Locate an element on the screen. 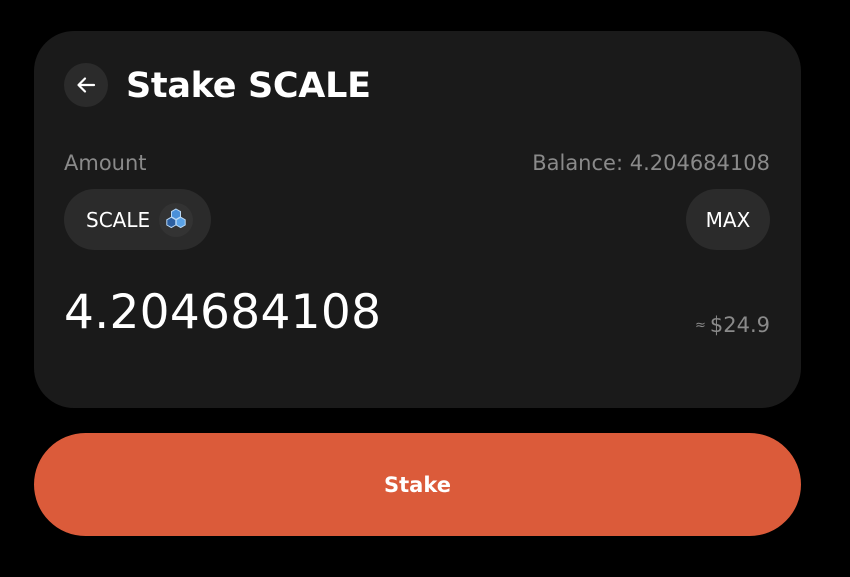 The height and width of the screenshot is (577, 850). skale-hexagon-icon is located at coordinates (176, 219).